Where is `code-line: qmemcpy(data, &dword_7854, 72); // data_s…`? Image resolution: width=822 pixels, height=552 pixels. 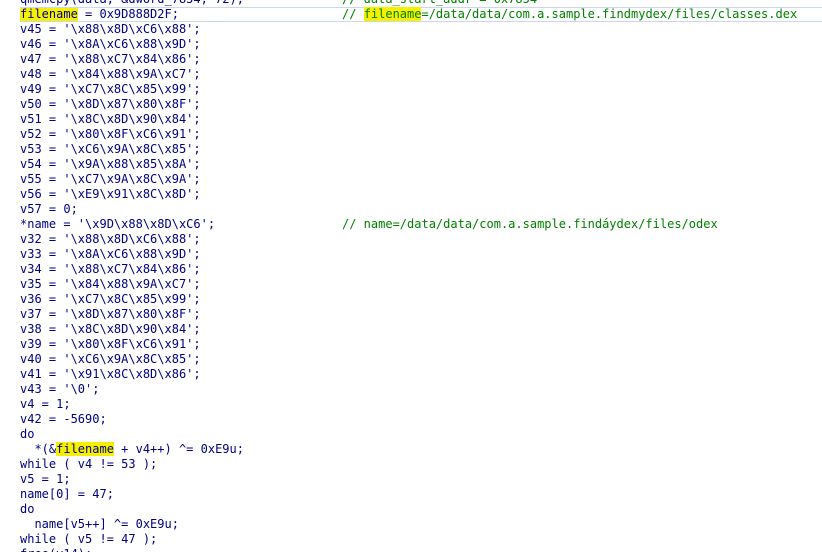
code-line: qmemcpy(data, &dword_7854, 72); // data_s… is located at coordinates (421, 3).